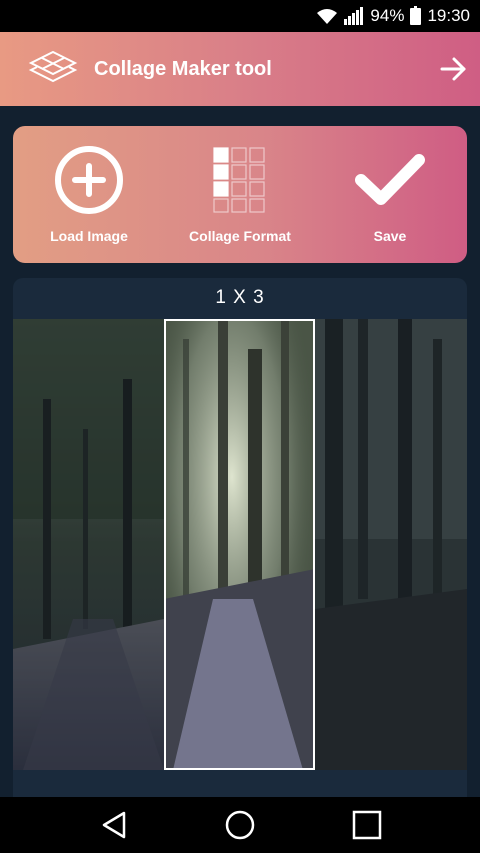 This screenshot has width=480, height=853. What do you see at coordinates (114, 825) in the screenshot?
I see `back-icon` at bounding box center [114, 825].